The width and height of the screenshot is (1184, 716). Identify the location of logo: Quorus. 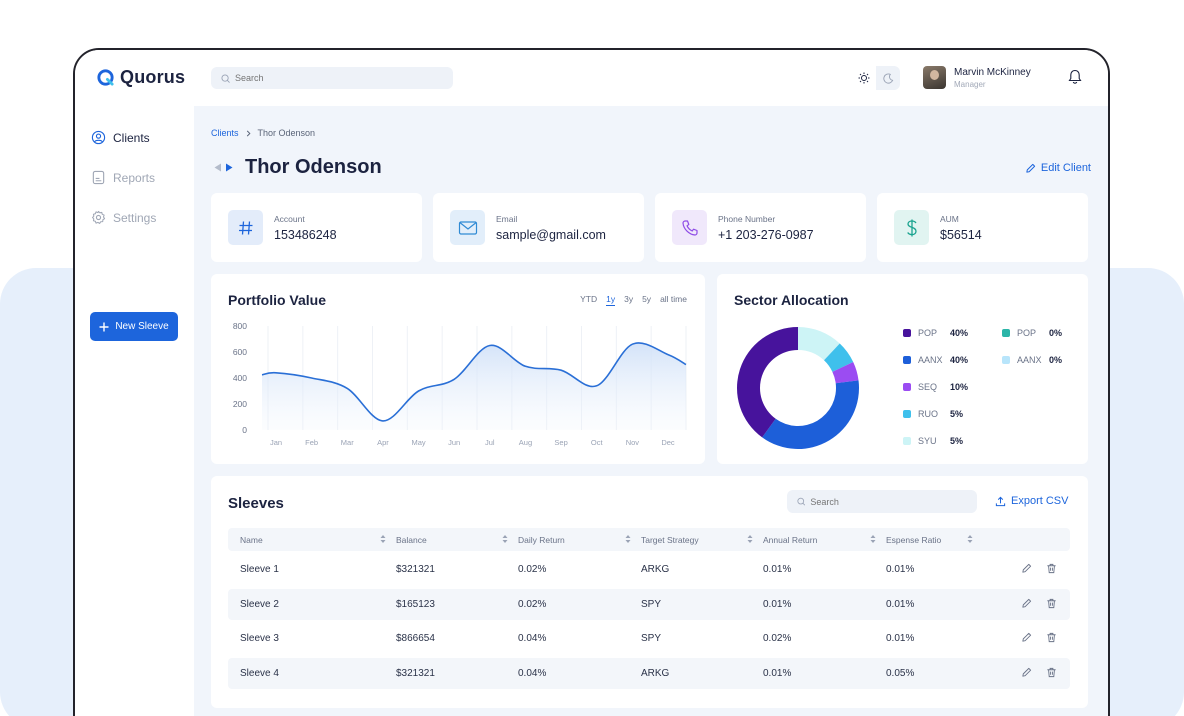
(140, 77).